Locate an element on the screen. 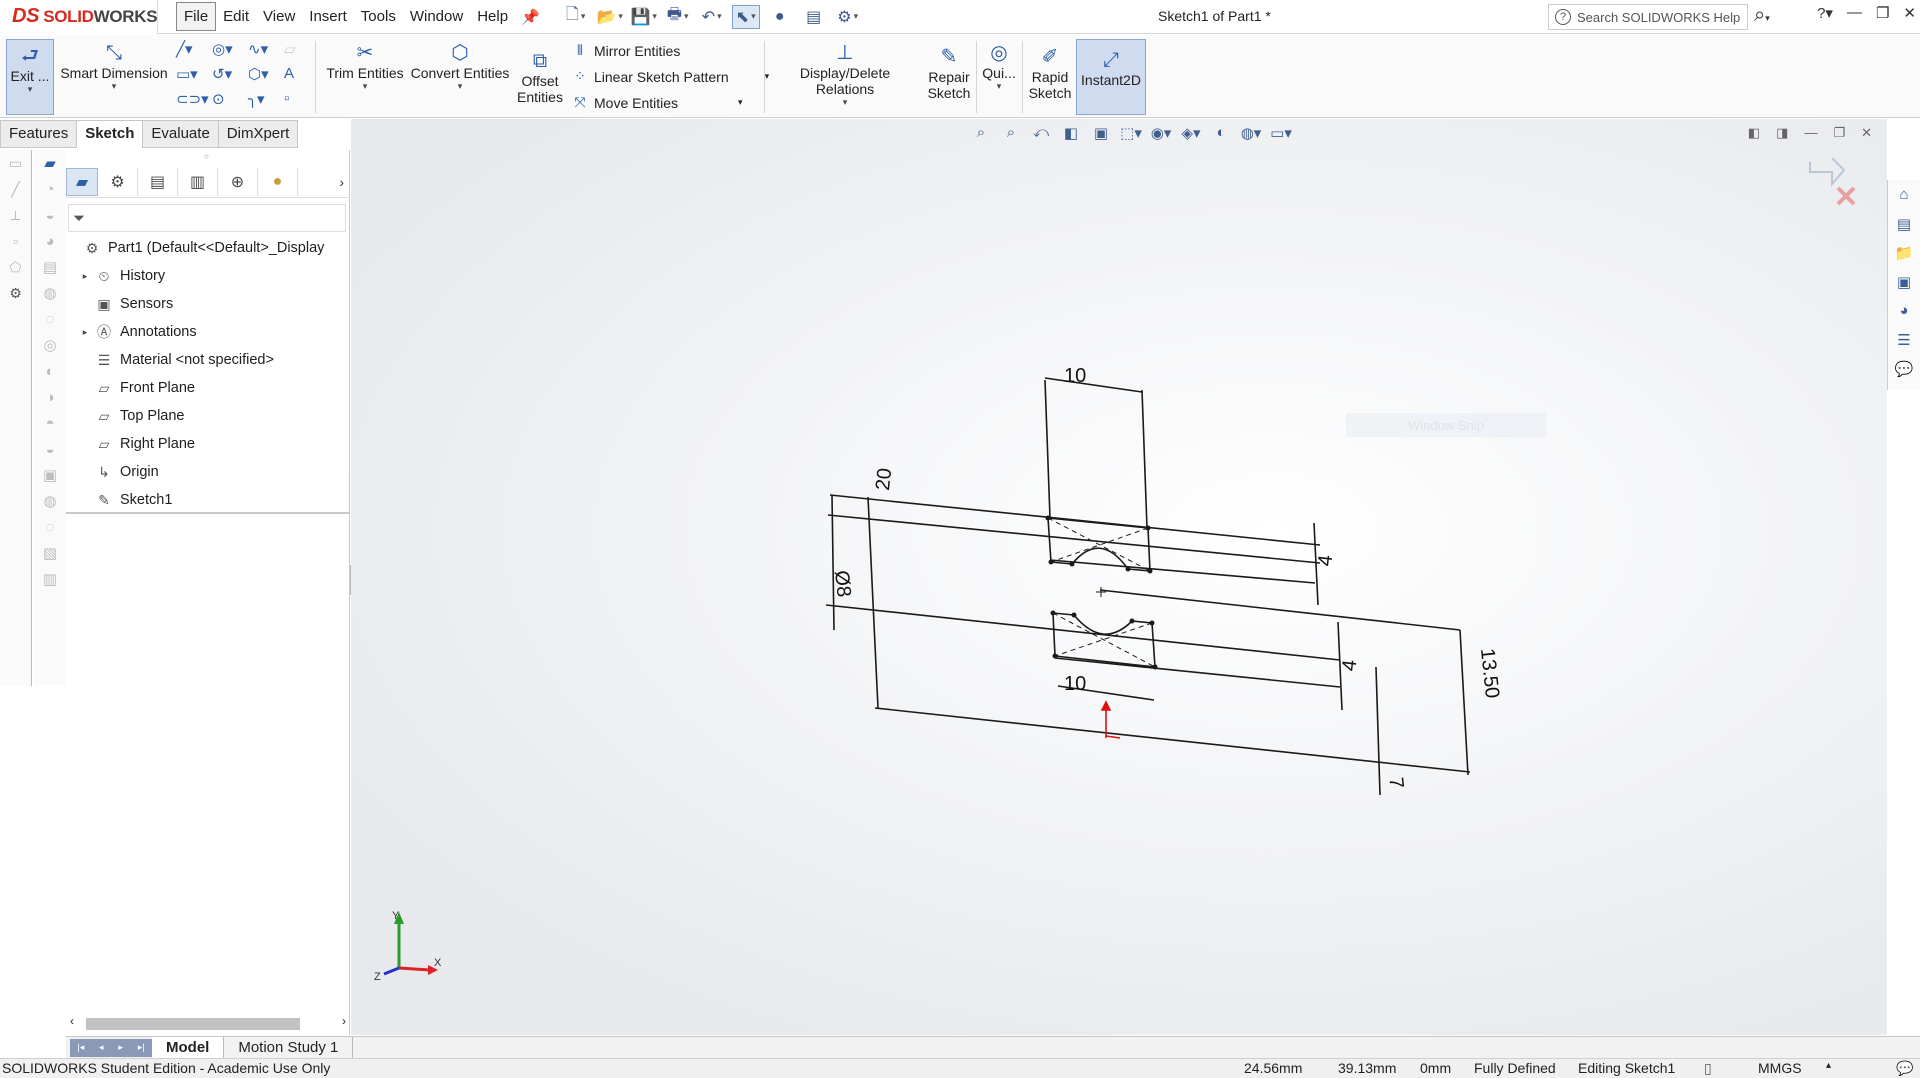  search-input: ? Search SOLIDWORKS Help is located at coordinates (1648, 17).